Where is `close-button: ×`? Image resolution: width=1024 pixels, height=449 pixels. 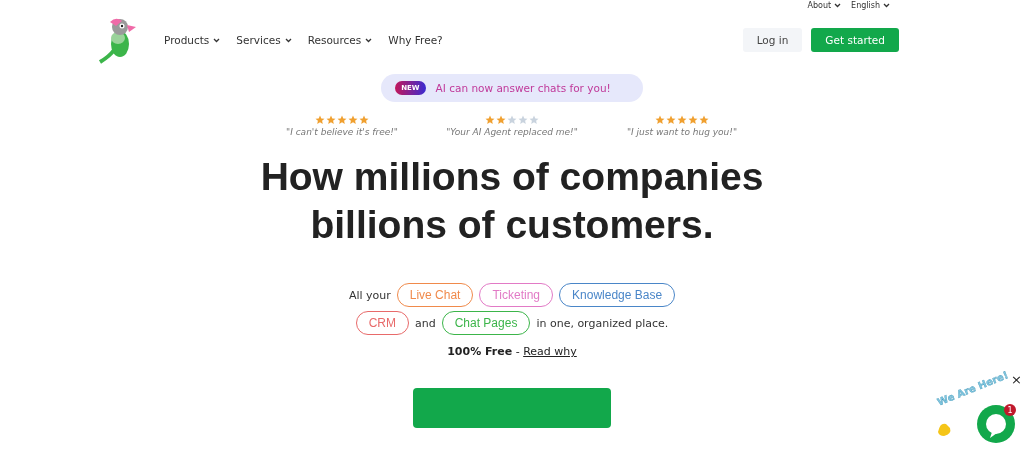 close-button: × is located at coordinates (1016, 379).